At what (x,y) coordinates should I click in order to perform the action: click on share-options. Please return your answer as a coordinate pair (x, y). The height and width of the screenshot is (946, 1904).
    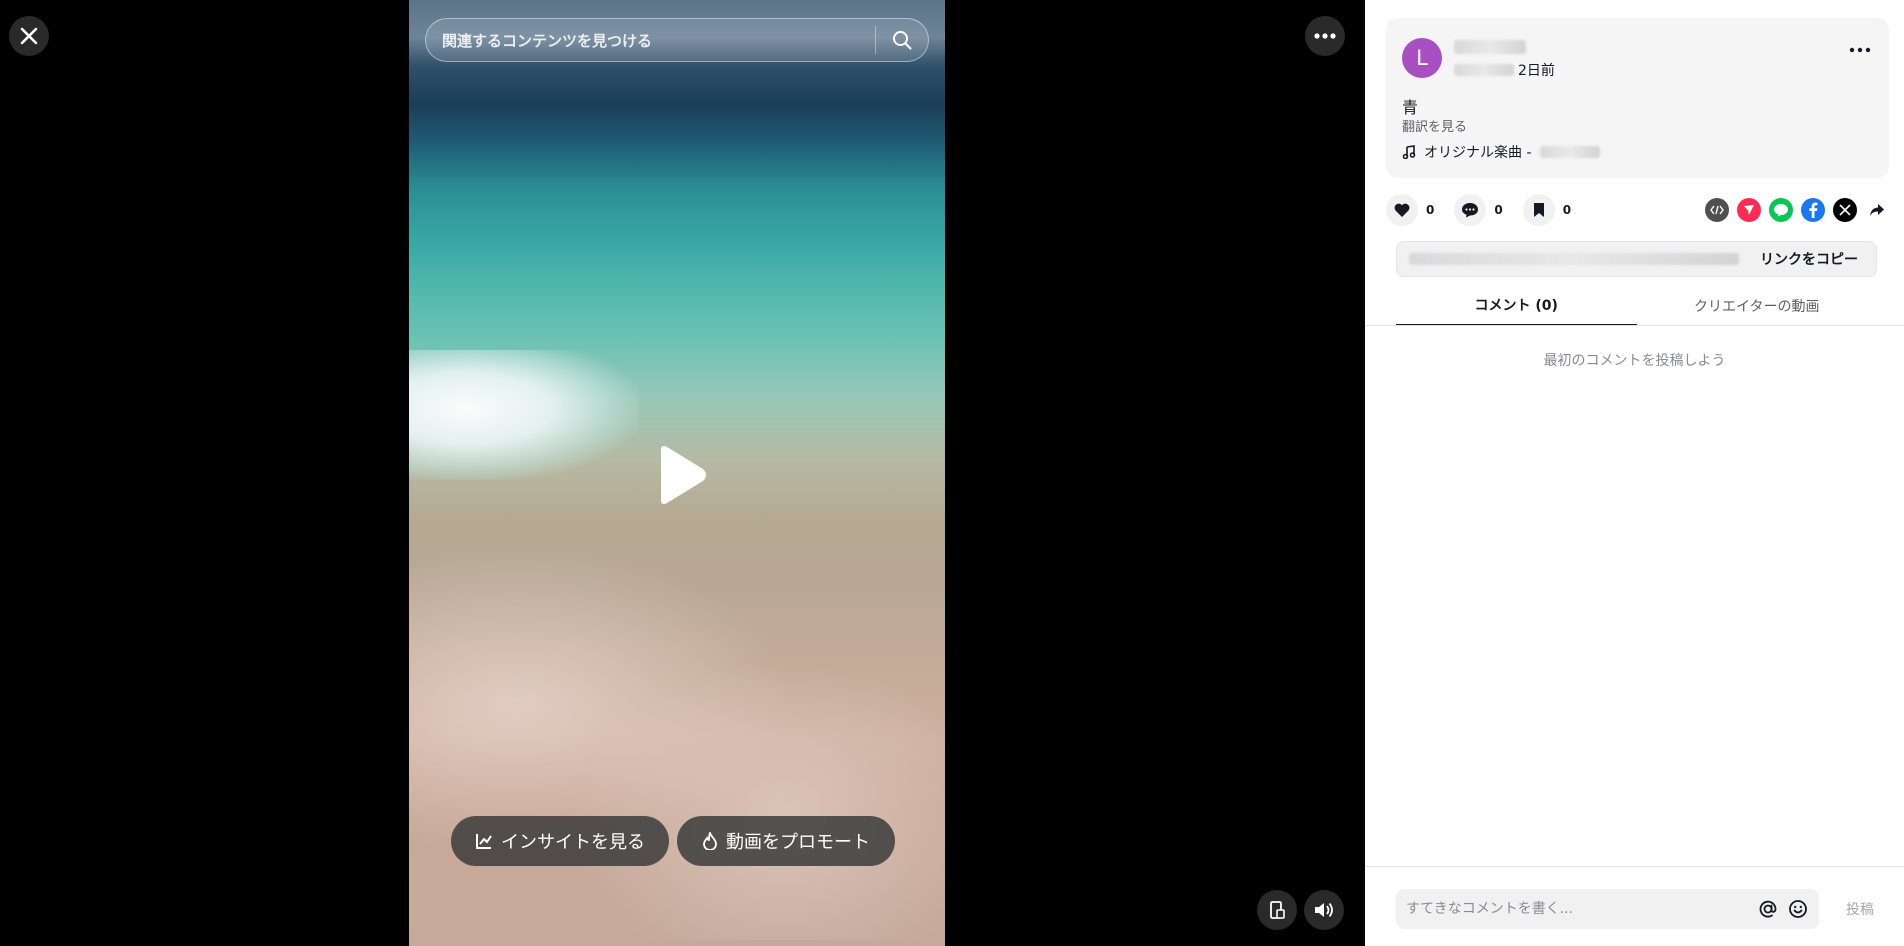
    Looking at the image, I should click on (1797, 210).